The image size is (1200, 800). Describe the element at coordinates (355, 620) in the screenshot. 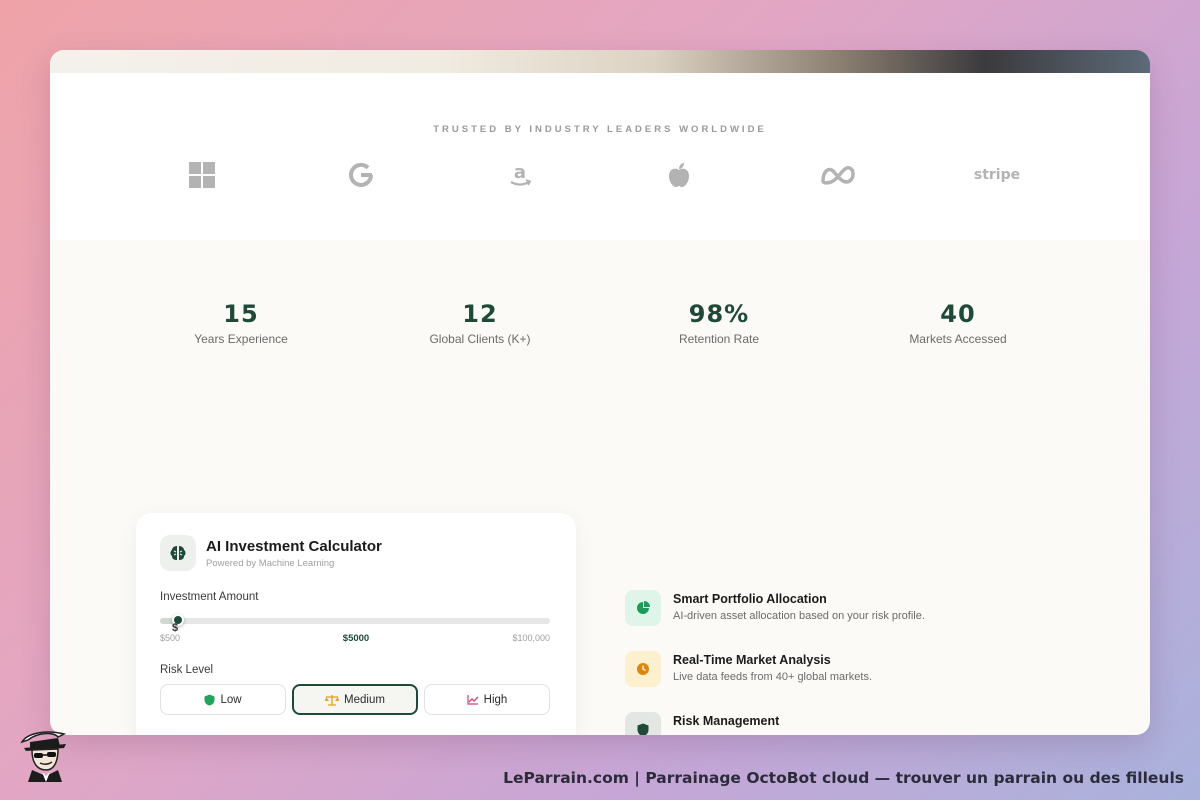

I see `investment-slider` at that location.